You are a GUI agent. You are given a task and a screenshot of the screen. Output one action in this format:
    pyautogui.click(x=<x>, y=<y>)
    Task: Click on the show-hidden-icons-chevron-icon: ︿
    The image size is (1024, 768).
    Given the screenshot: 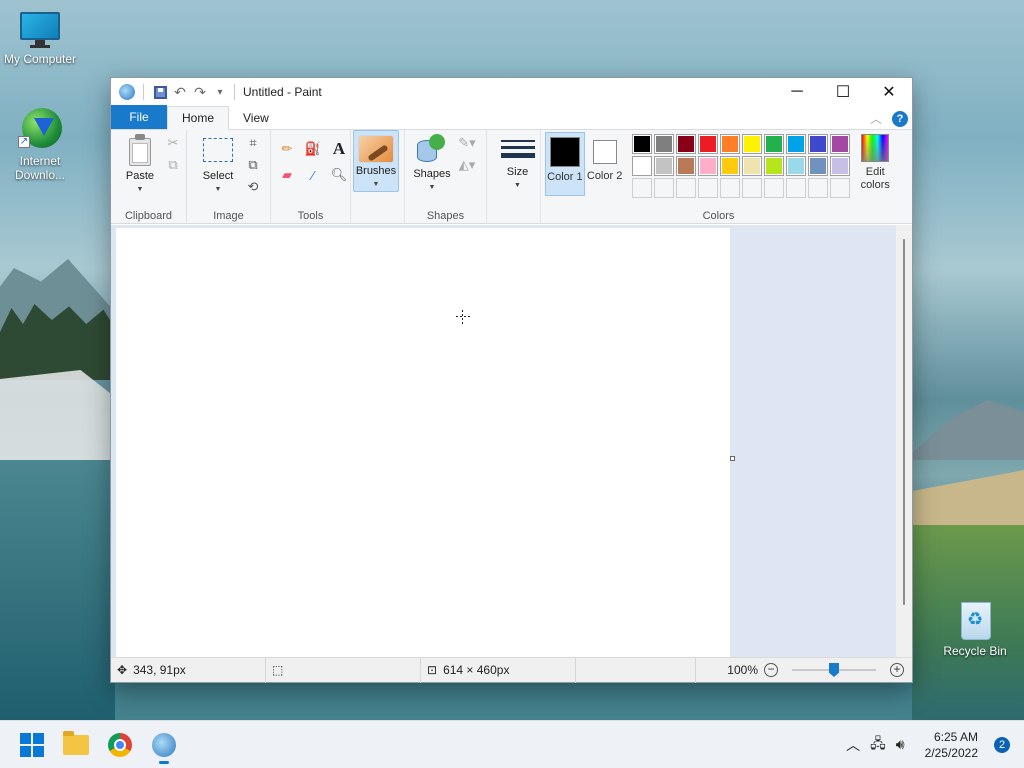 What is the action you would take?
    pyautogui.click(x=853, y=745)
    